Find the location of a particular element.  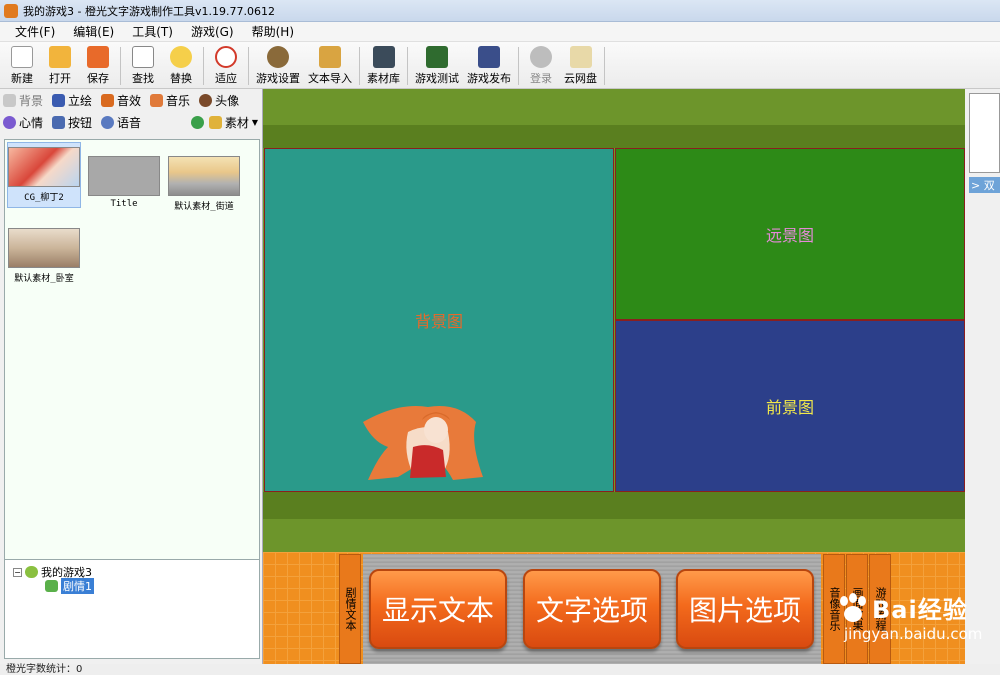

game-settings-icon is located at coordinates (278, 57).